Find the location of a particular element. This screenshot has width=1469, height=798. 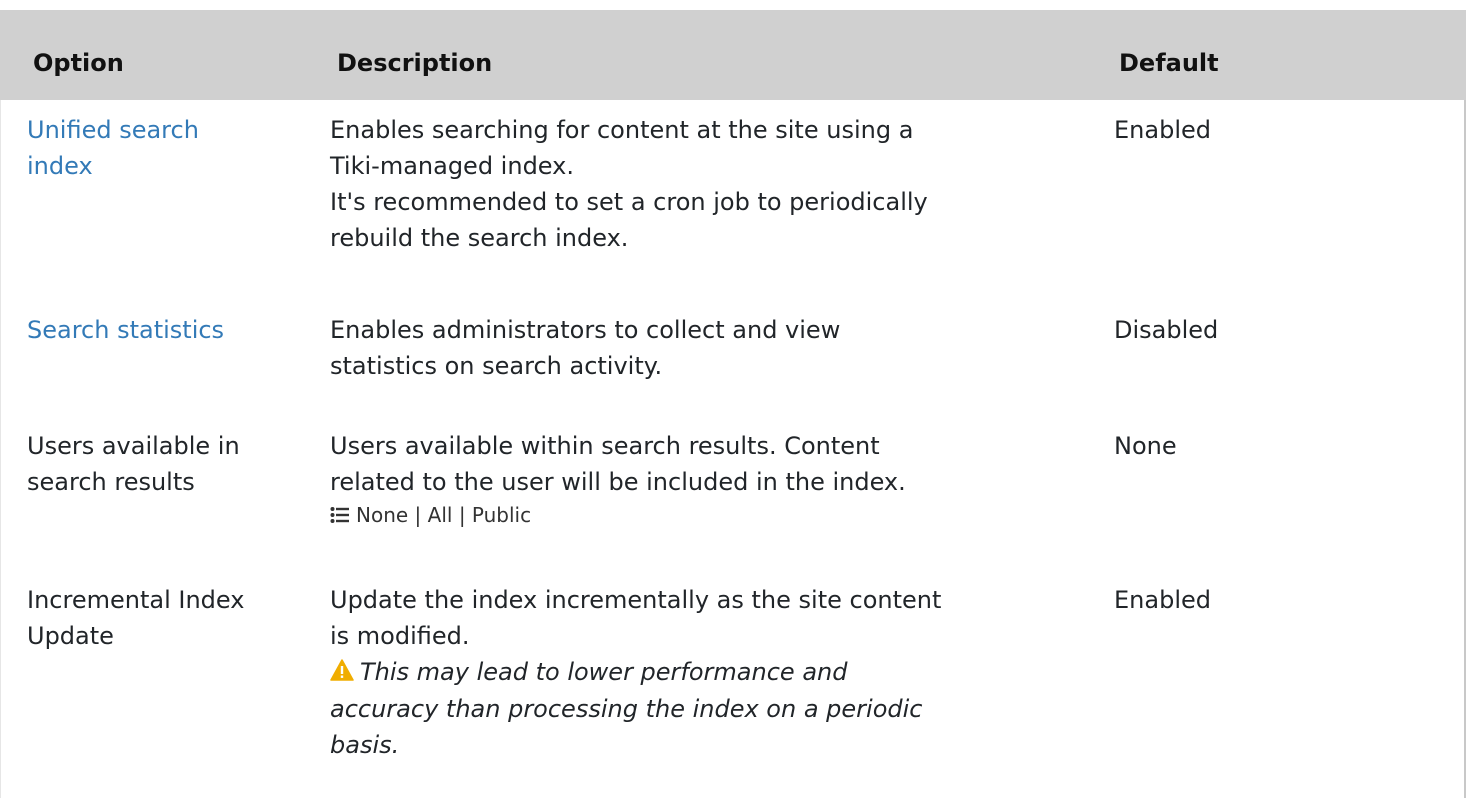

unified-search-index-link: Unified search index is located at coordinates (162, 148).